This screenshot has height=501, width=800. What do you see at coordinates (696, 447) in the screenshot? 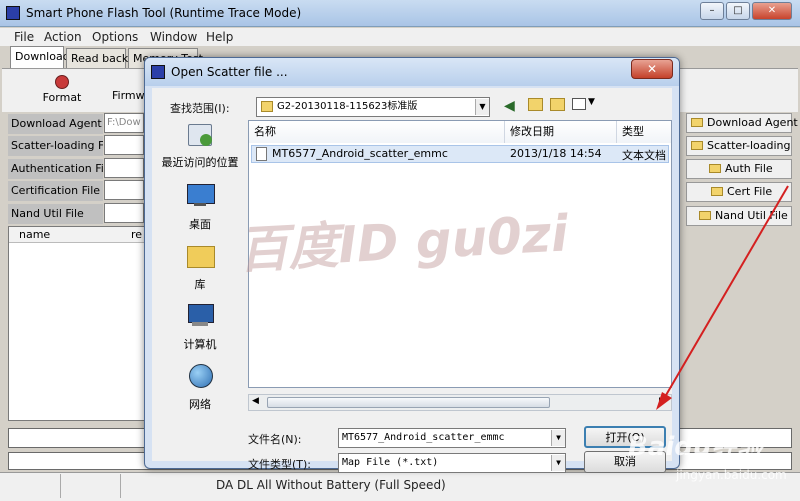
I see `baidu-logo: Baidu经验` at bounding box center [696, 447].